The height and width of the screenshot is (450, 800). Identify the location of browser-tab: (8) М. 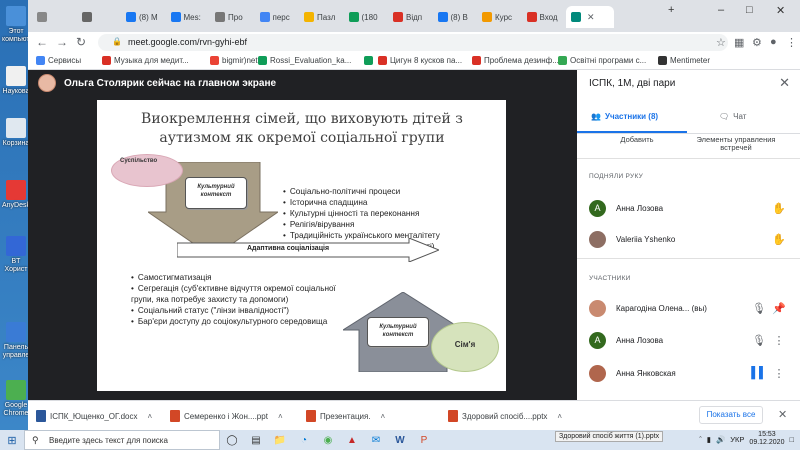
(142, 17).